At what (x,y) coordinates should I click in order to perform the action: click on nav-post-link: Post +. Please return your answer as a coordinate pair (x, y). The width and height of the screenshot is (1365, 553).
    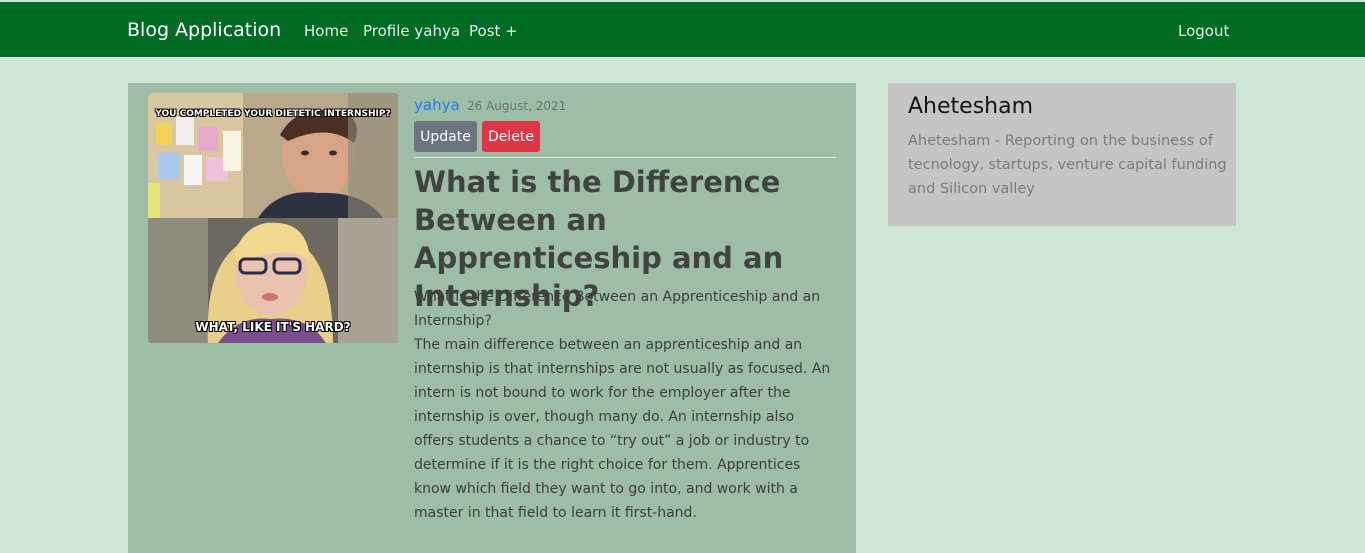
    Looking at the image, I should click on (493, 31).